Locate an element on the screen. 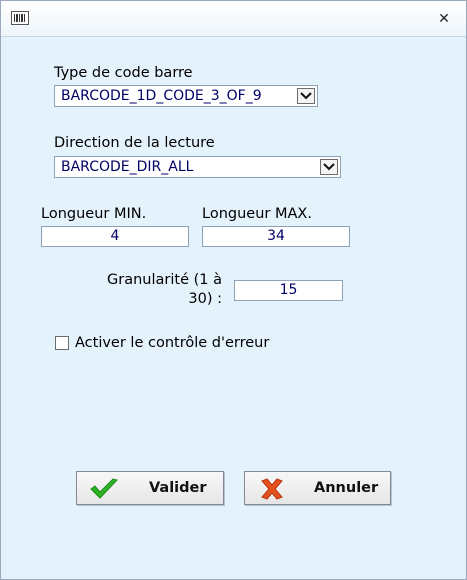  barcode-type-label: Type de code barre is located at coordinates (123, 73).